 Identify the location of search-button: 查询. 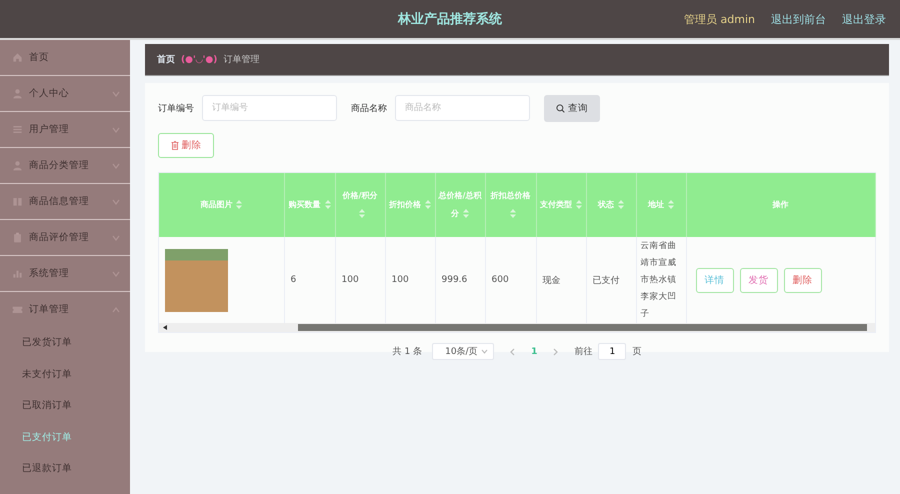
(572, 108).